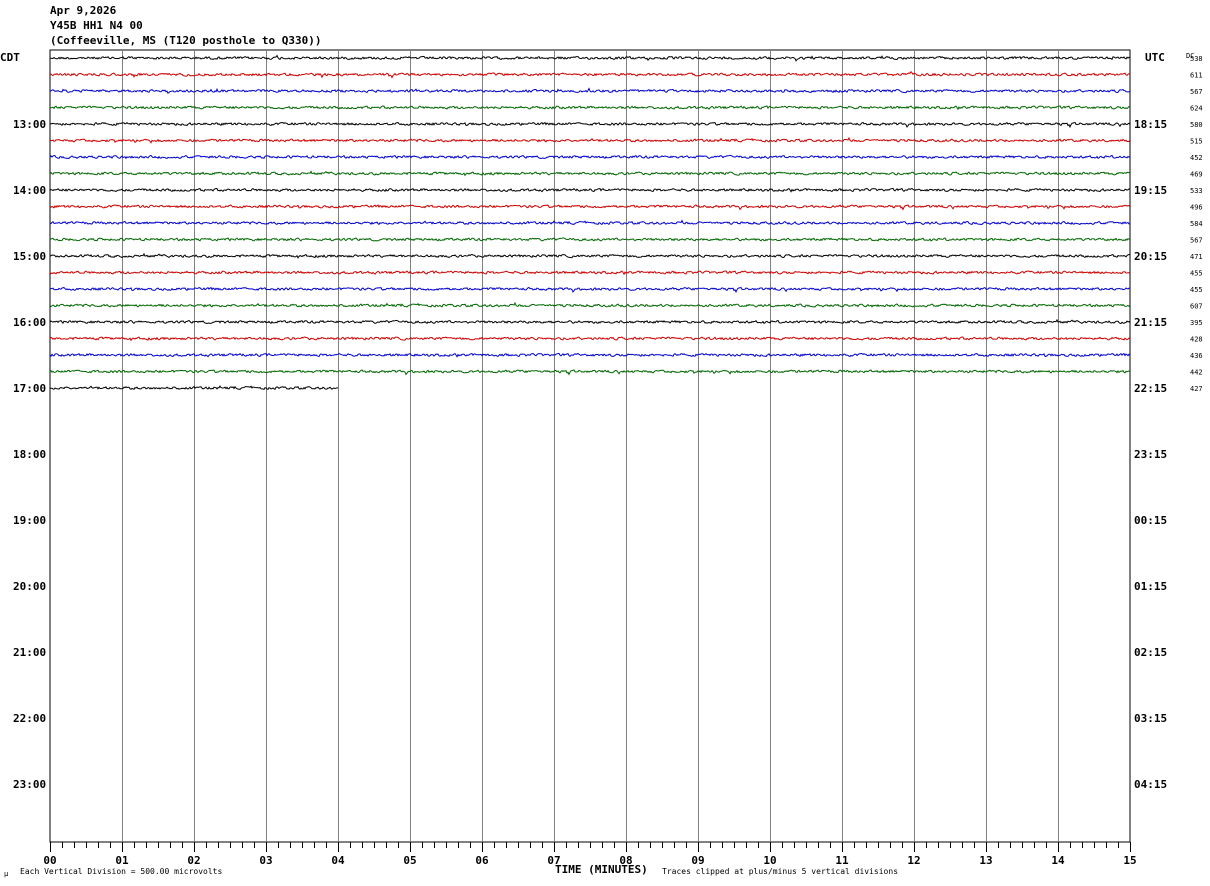  What do you see at coordinates (122, 860) in the screenshot?
I see `x-tick-label: 01` at bounding box center [122, 860].